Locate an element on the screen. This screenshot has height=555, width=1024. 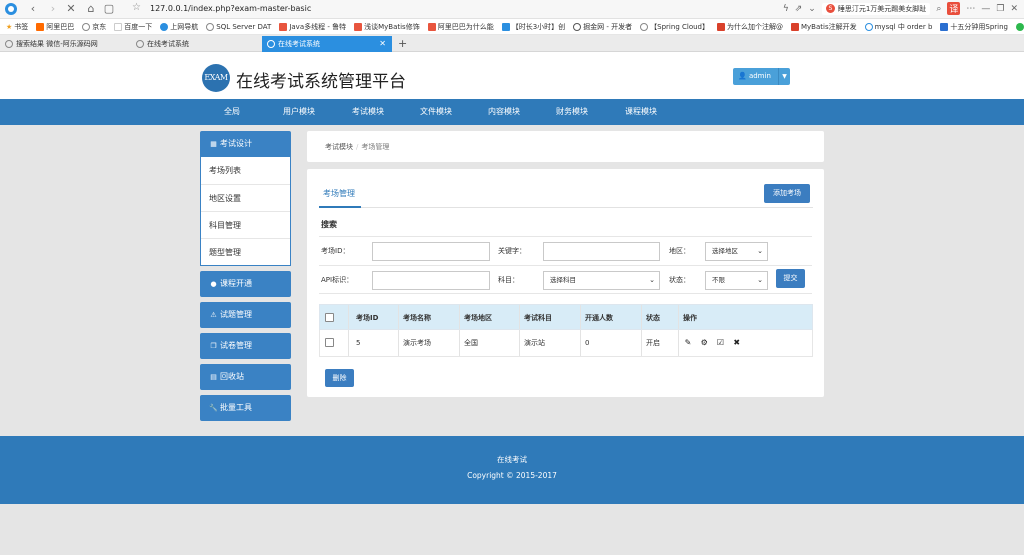
sidebar-group-course-open: ● 课程开通 is located at coordinates (245, 284).